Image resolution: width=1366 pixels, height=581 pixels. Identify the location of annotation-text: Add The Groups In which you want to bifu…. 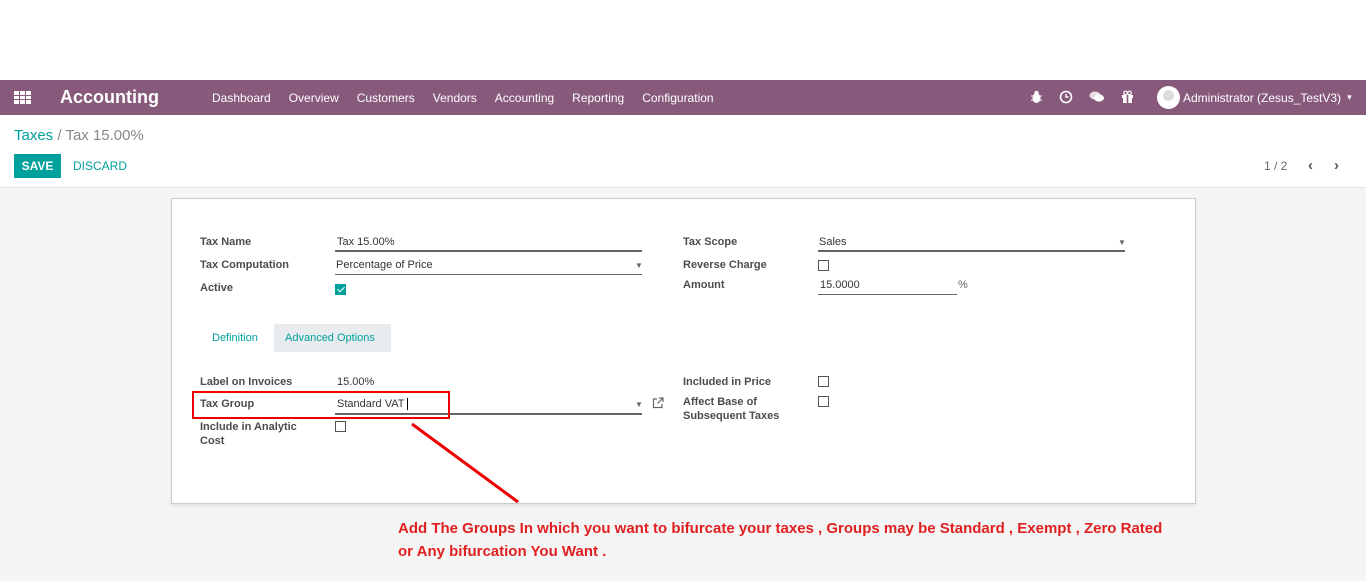
(780, 540).